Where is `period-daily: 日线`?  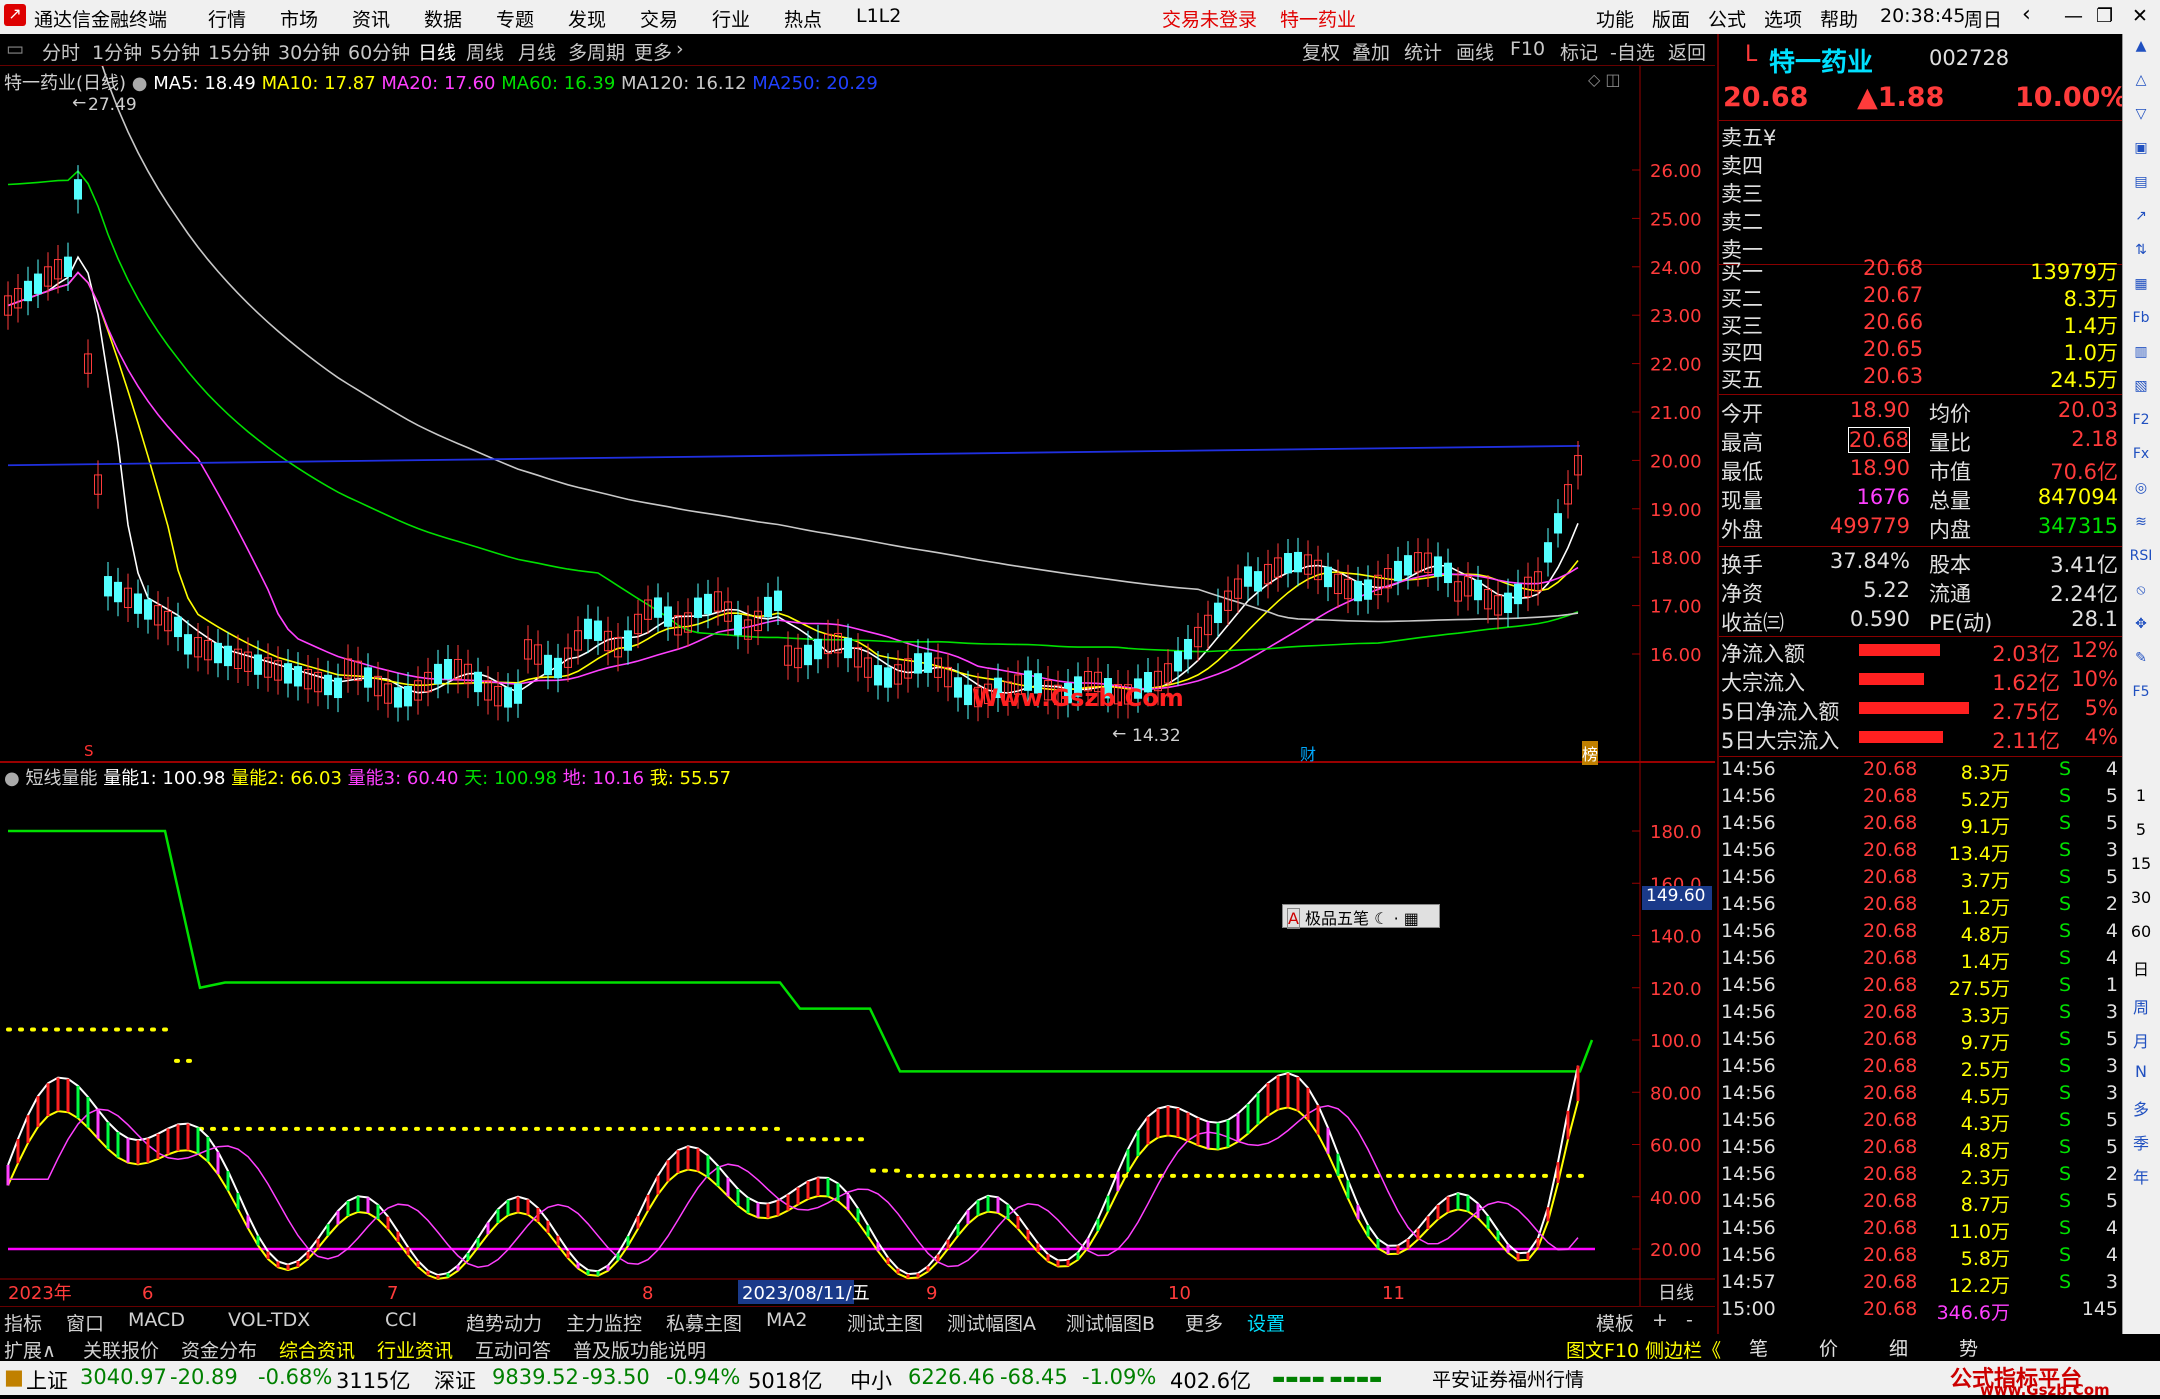 period-daily: 日线 is located at coordinates (437, 51).